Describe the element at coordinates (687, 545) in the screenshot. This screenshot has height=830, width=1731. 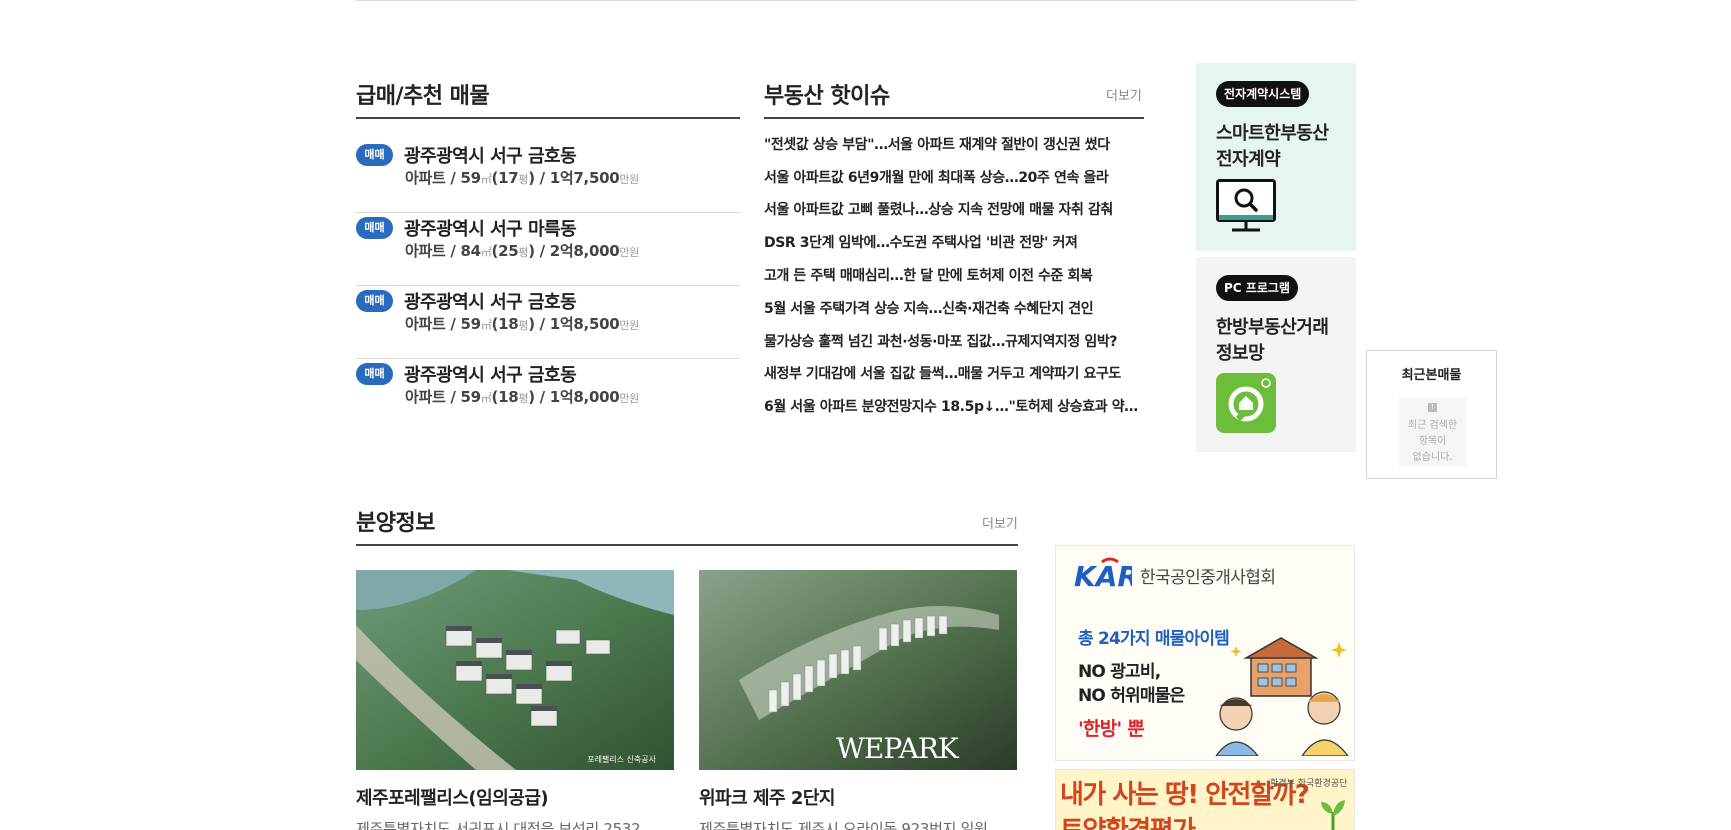
I see `bunyang-title-underline` at that location.